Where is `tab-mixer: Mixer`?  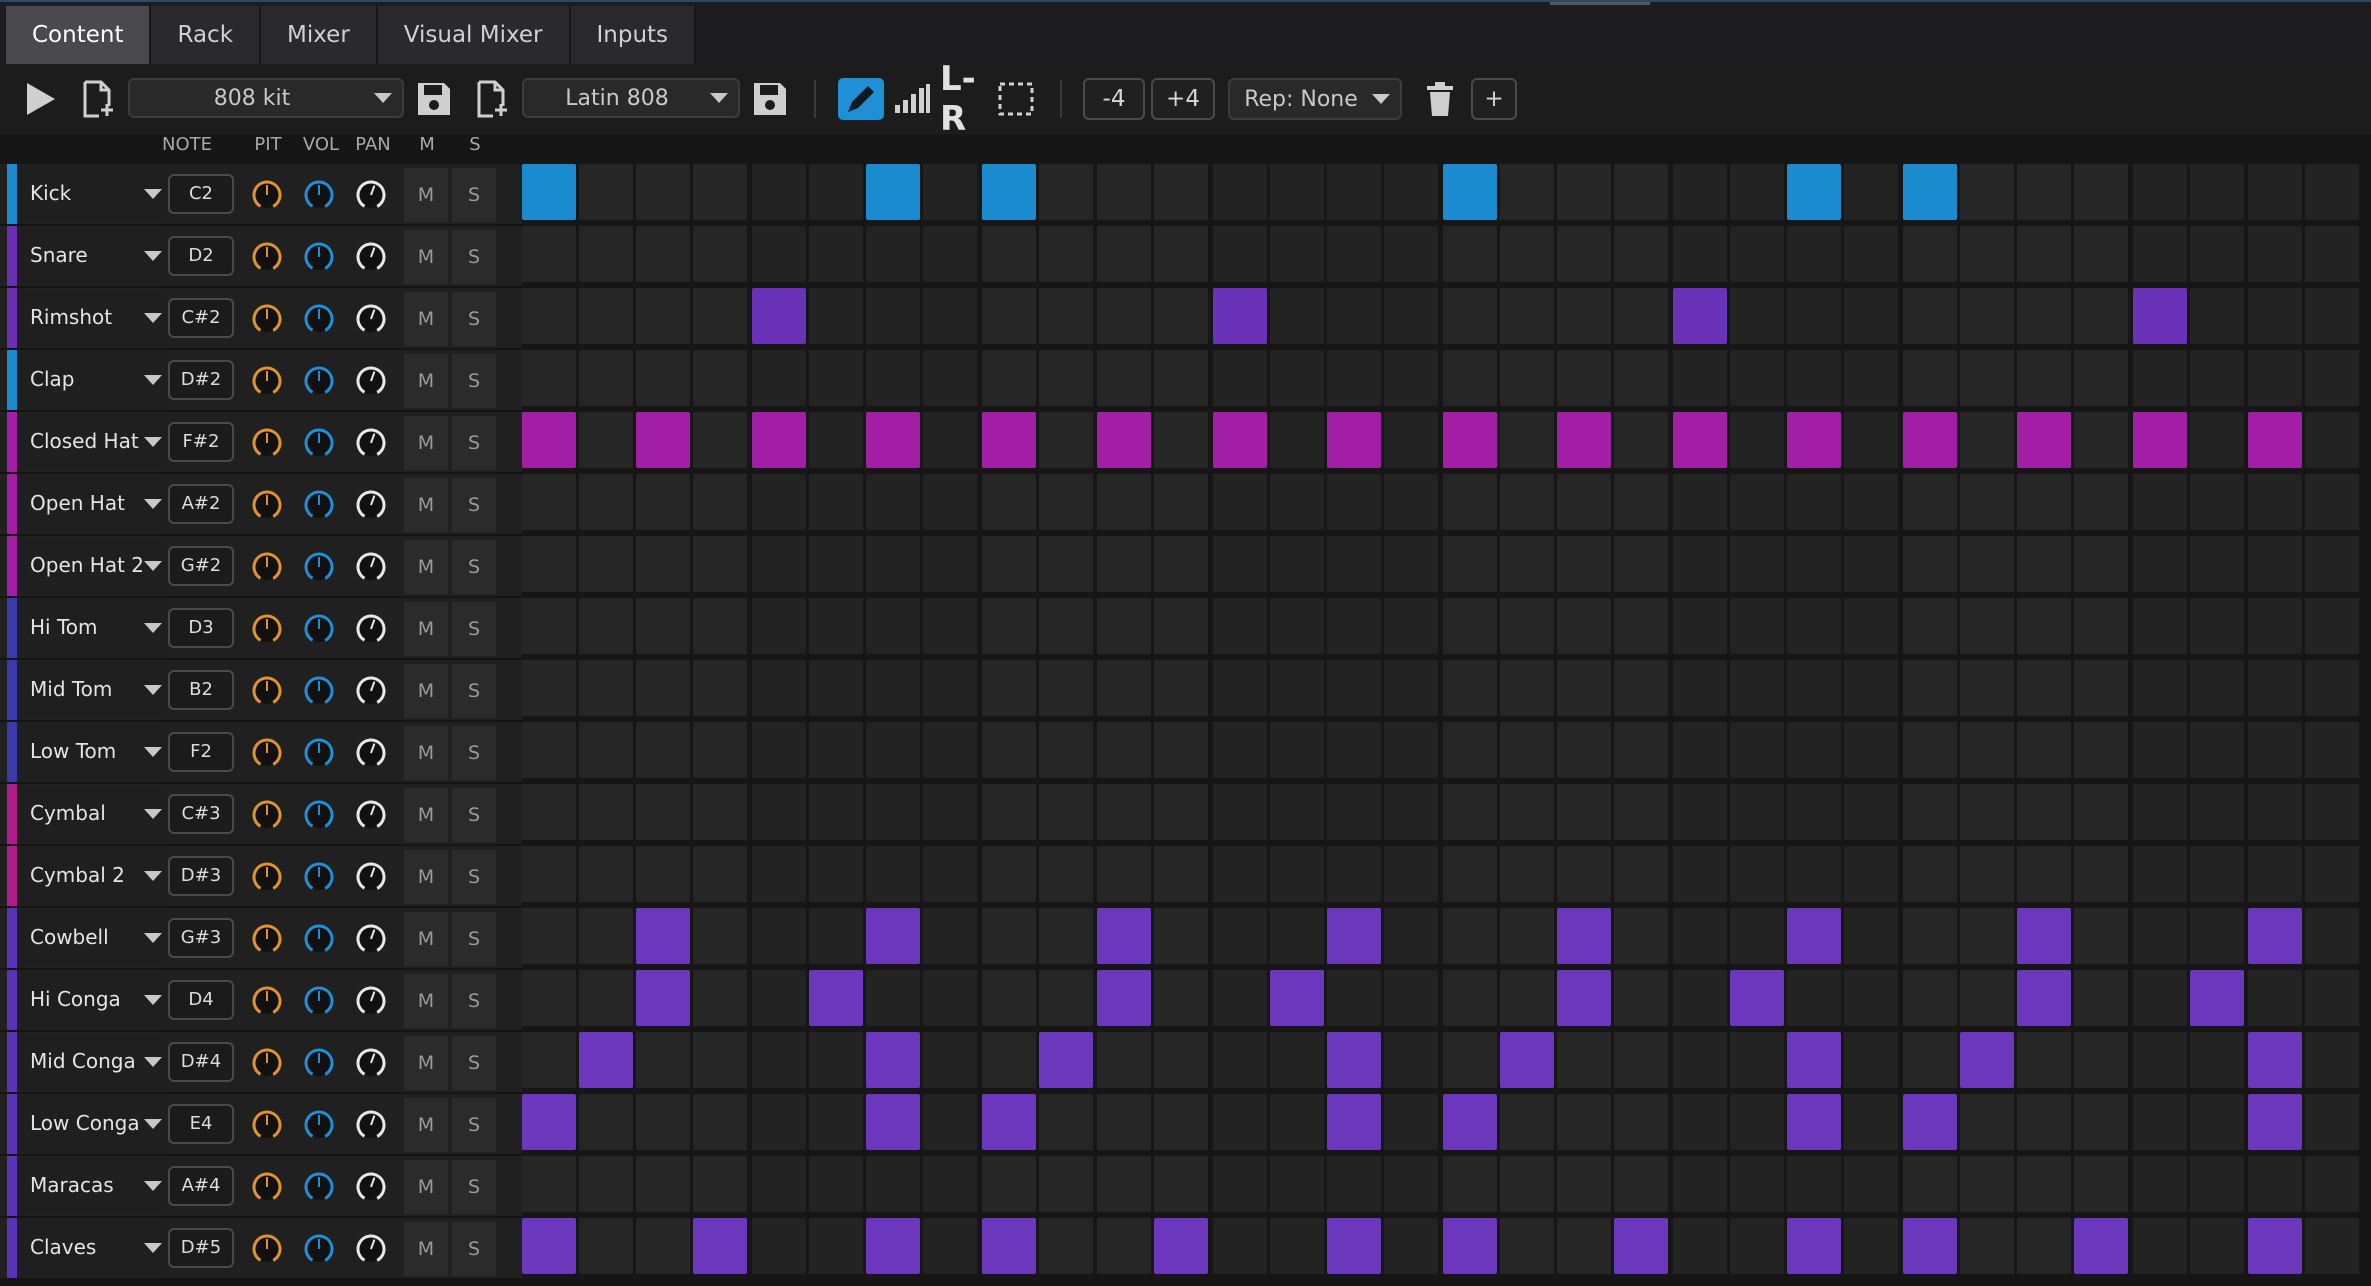 tab-mixer: Mixer is located at coordinates (319, 35).